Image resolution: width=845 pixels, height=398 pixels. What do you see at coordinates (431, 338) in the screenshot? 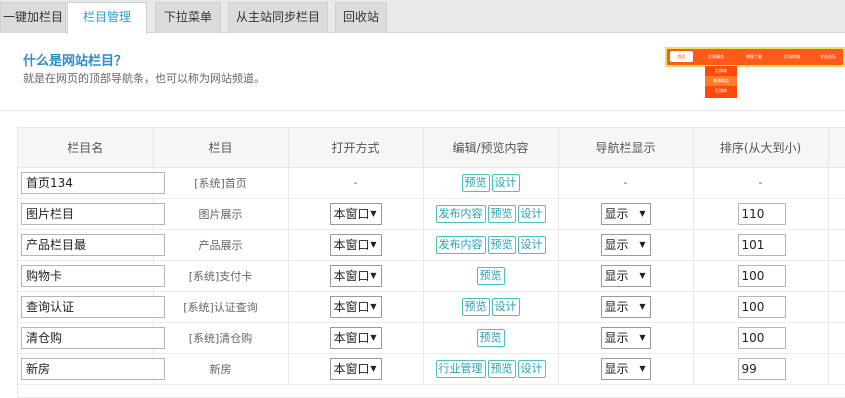
I see `table-row: [系统]清仓购 本窗口▼ 预览 显示 ▼` at bounding box center [431, 338].